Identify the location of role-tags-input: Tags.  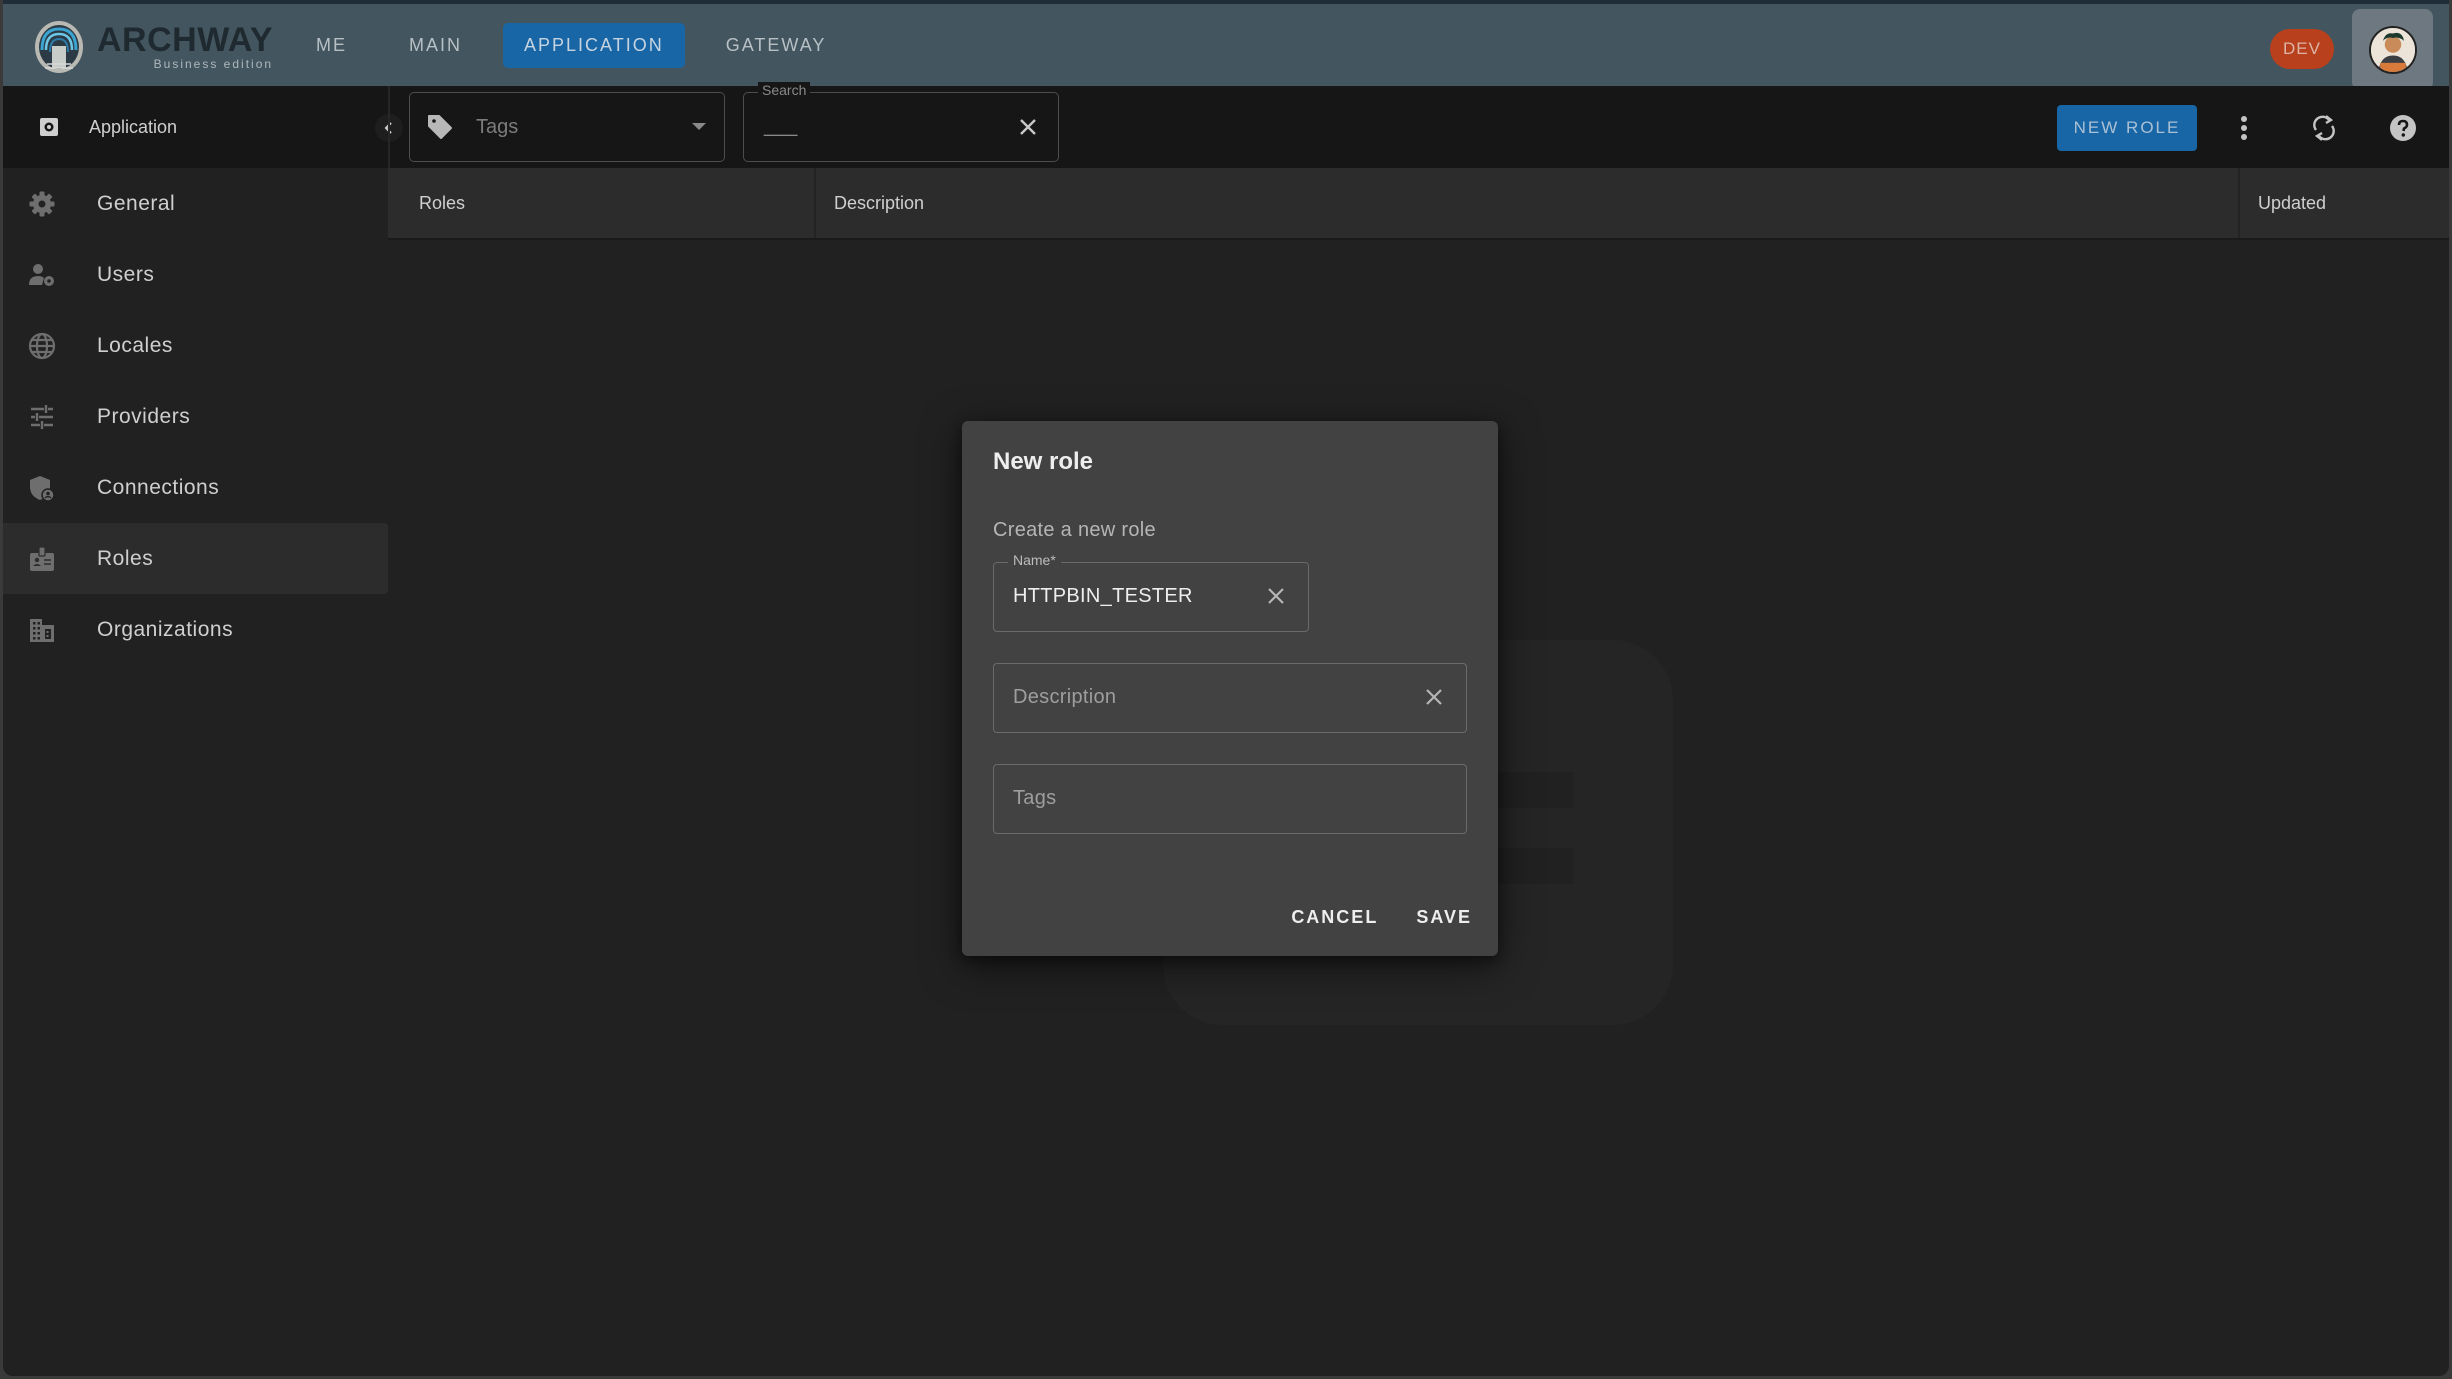
(1230, 799).